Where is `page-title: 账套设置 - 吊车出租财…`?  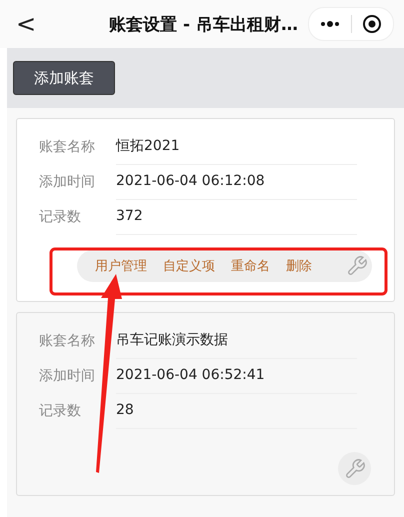 page-title: 账套设置 - 吊车出租财… is located at coordinates (203, 25).